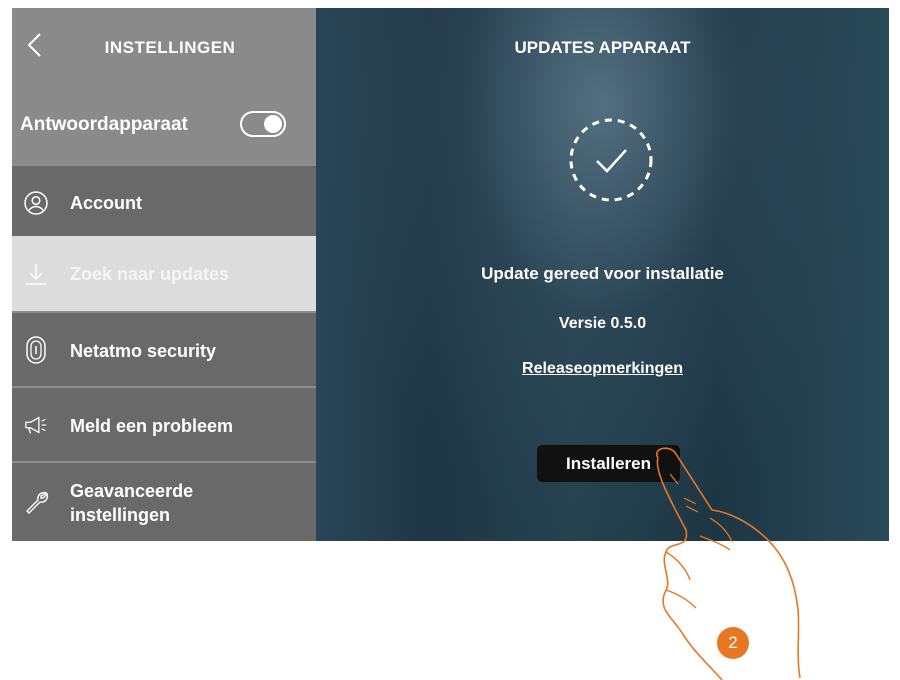  I want to click on sidebar-item-label: Meld een probleem, so click(152, 426).